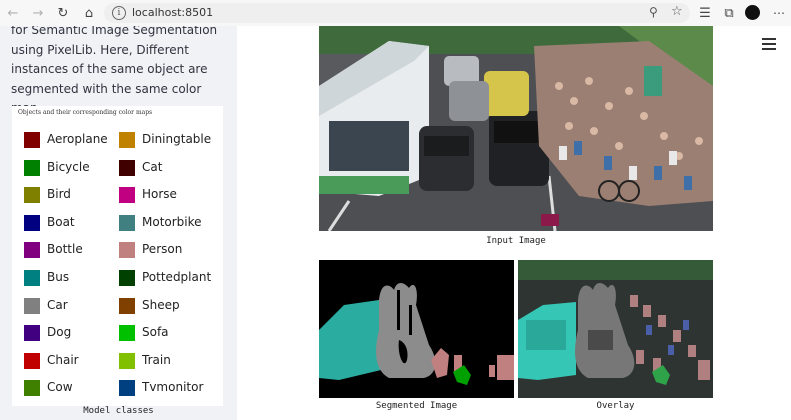 The height and width of the screenshot is (420, 791). Describe the element at coordinates (159, 194) in the screenshot. I see `legend-label: Horse` at that location.